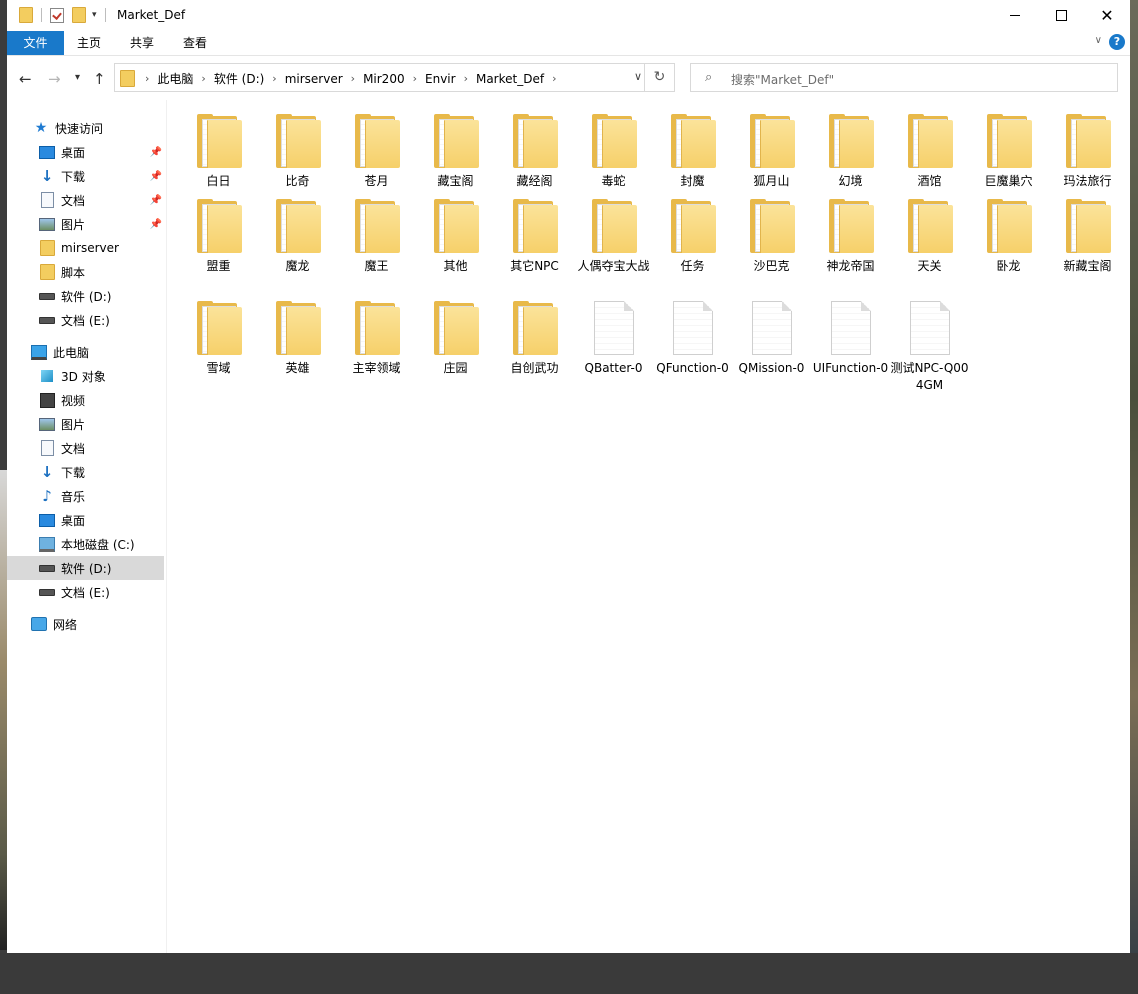 The width and height of the screenshot is (1138, 994). Describe the element at coordinates (175, 78) in the screenshot. I see `breadcrumb-this-pc: 此电脑` at that location.